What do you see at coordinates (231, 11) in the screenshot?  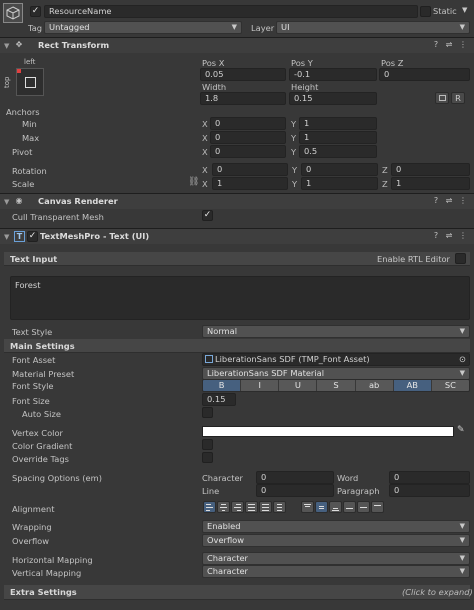 I see `object-name-field: ResourceName` at bounding box center [231, 11].